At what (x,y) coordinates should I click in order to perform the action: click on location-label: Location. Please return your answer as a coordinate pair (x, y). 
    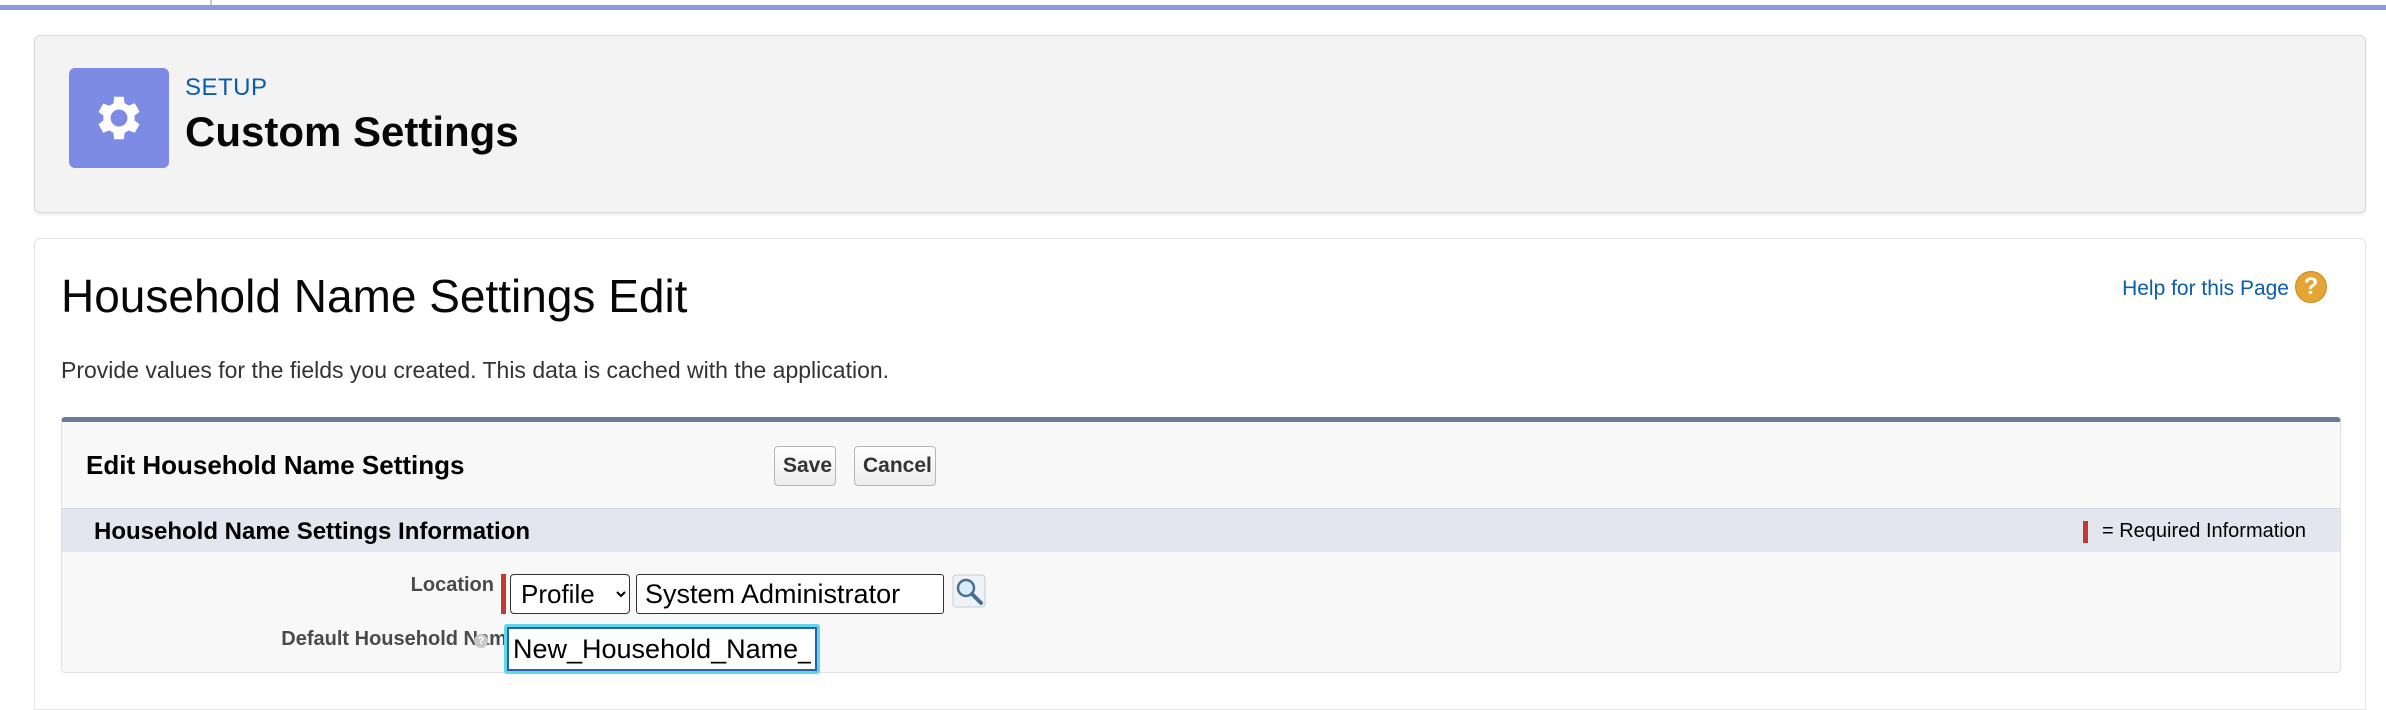
    Looking at the image, I should click on (452, 585).